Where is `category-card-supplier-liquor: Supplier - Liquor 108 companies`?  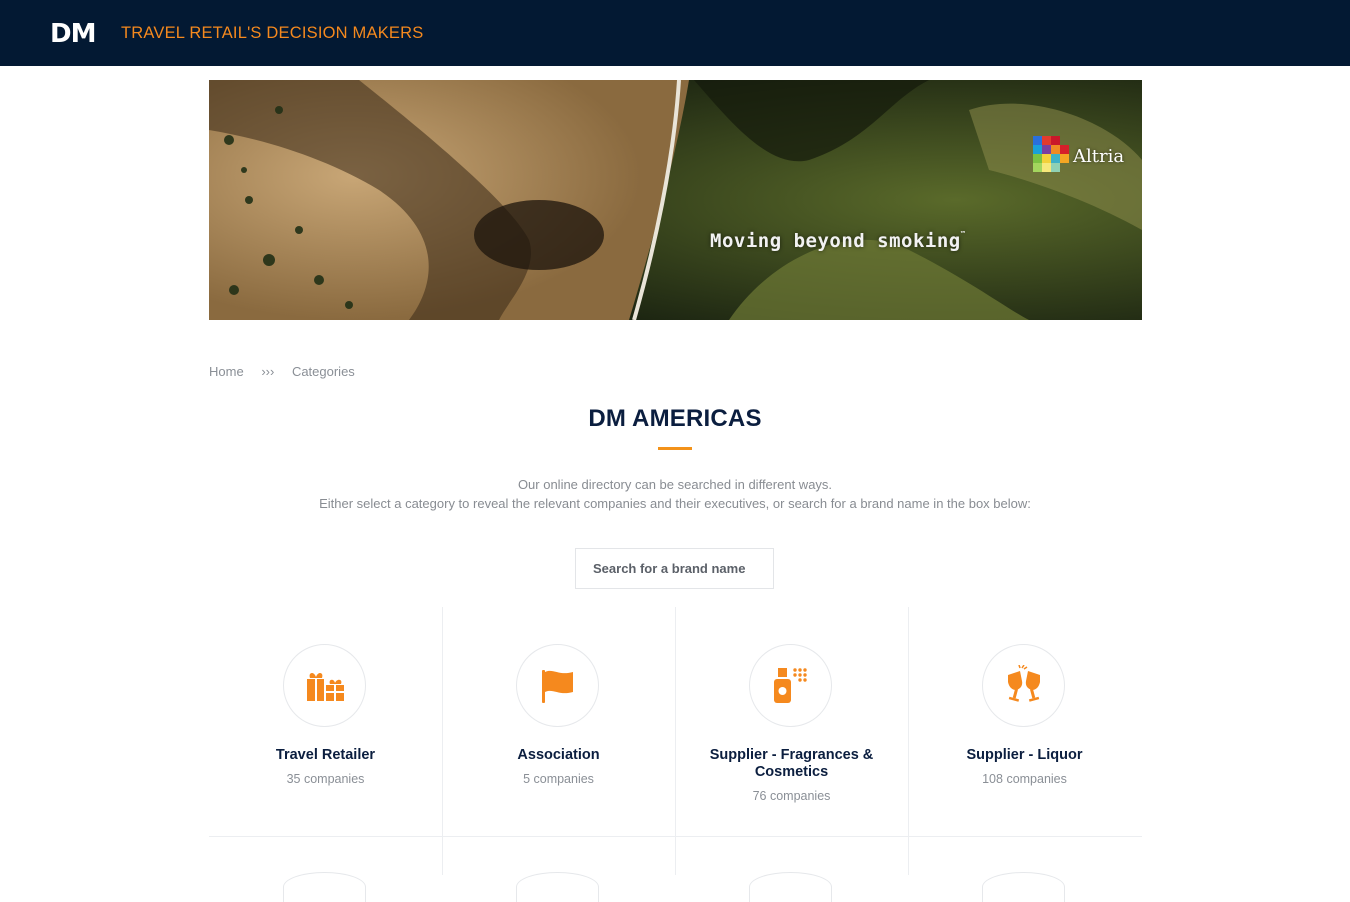
category-card-supplier-liquor: Supplier - Liquor 108 companies is located at coordinates (1024, 721).